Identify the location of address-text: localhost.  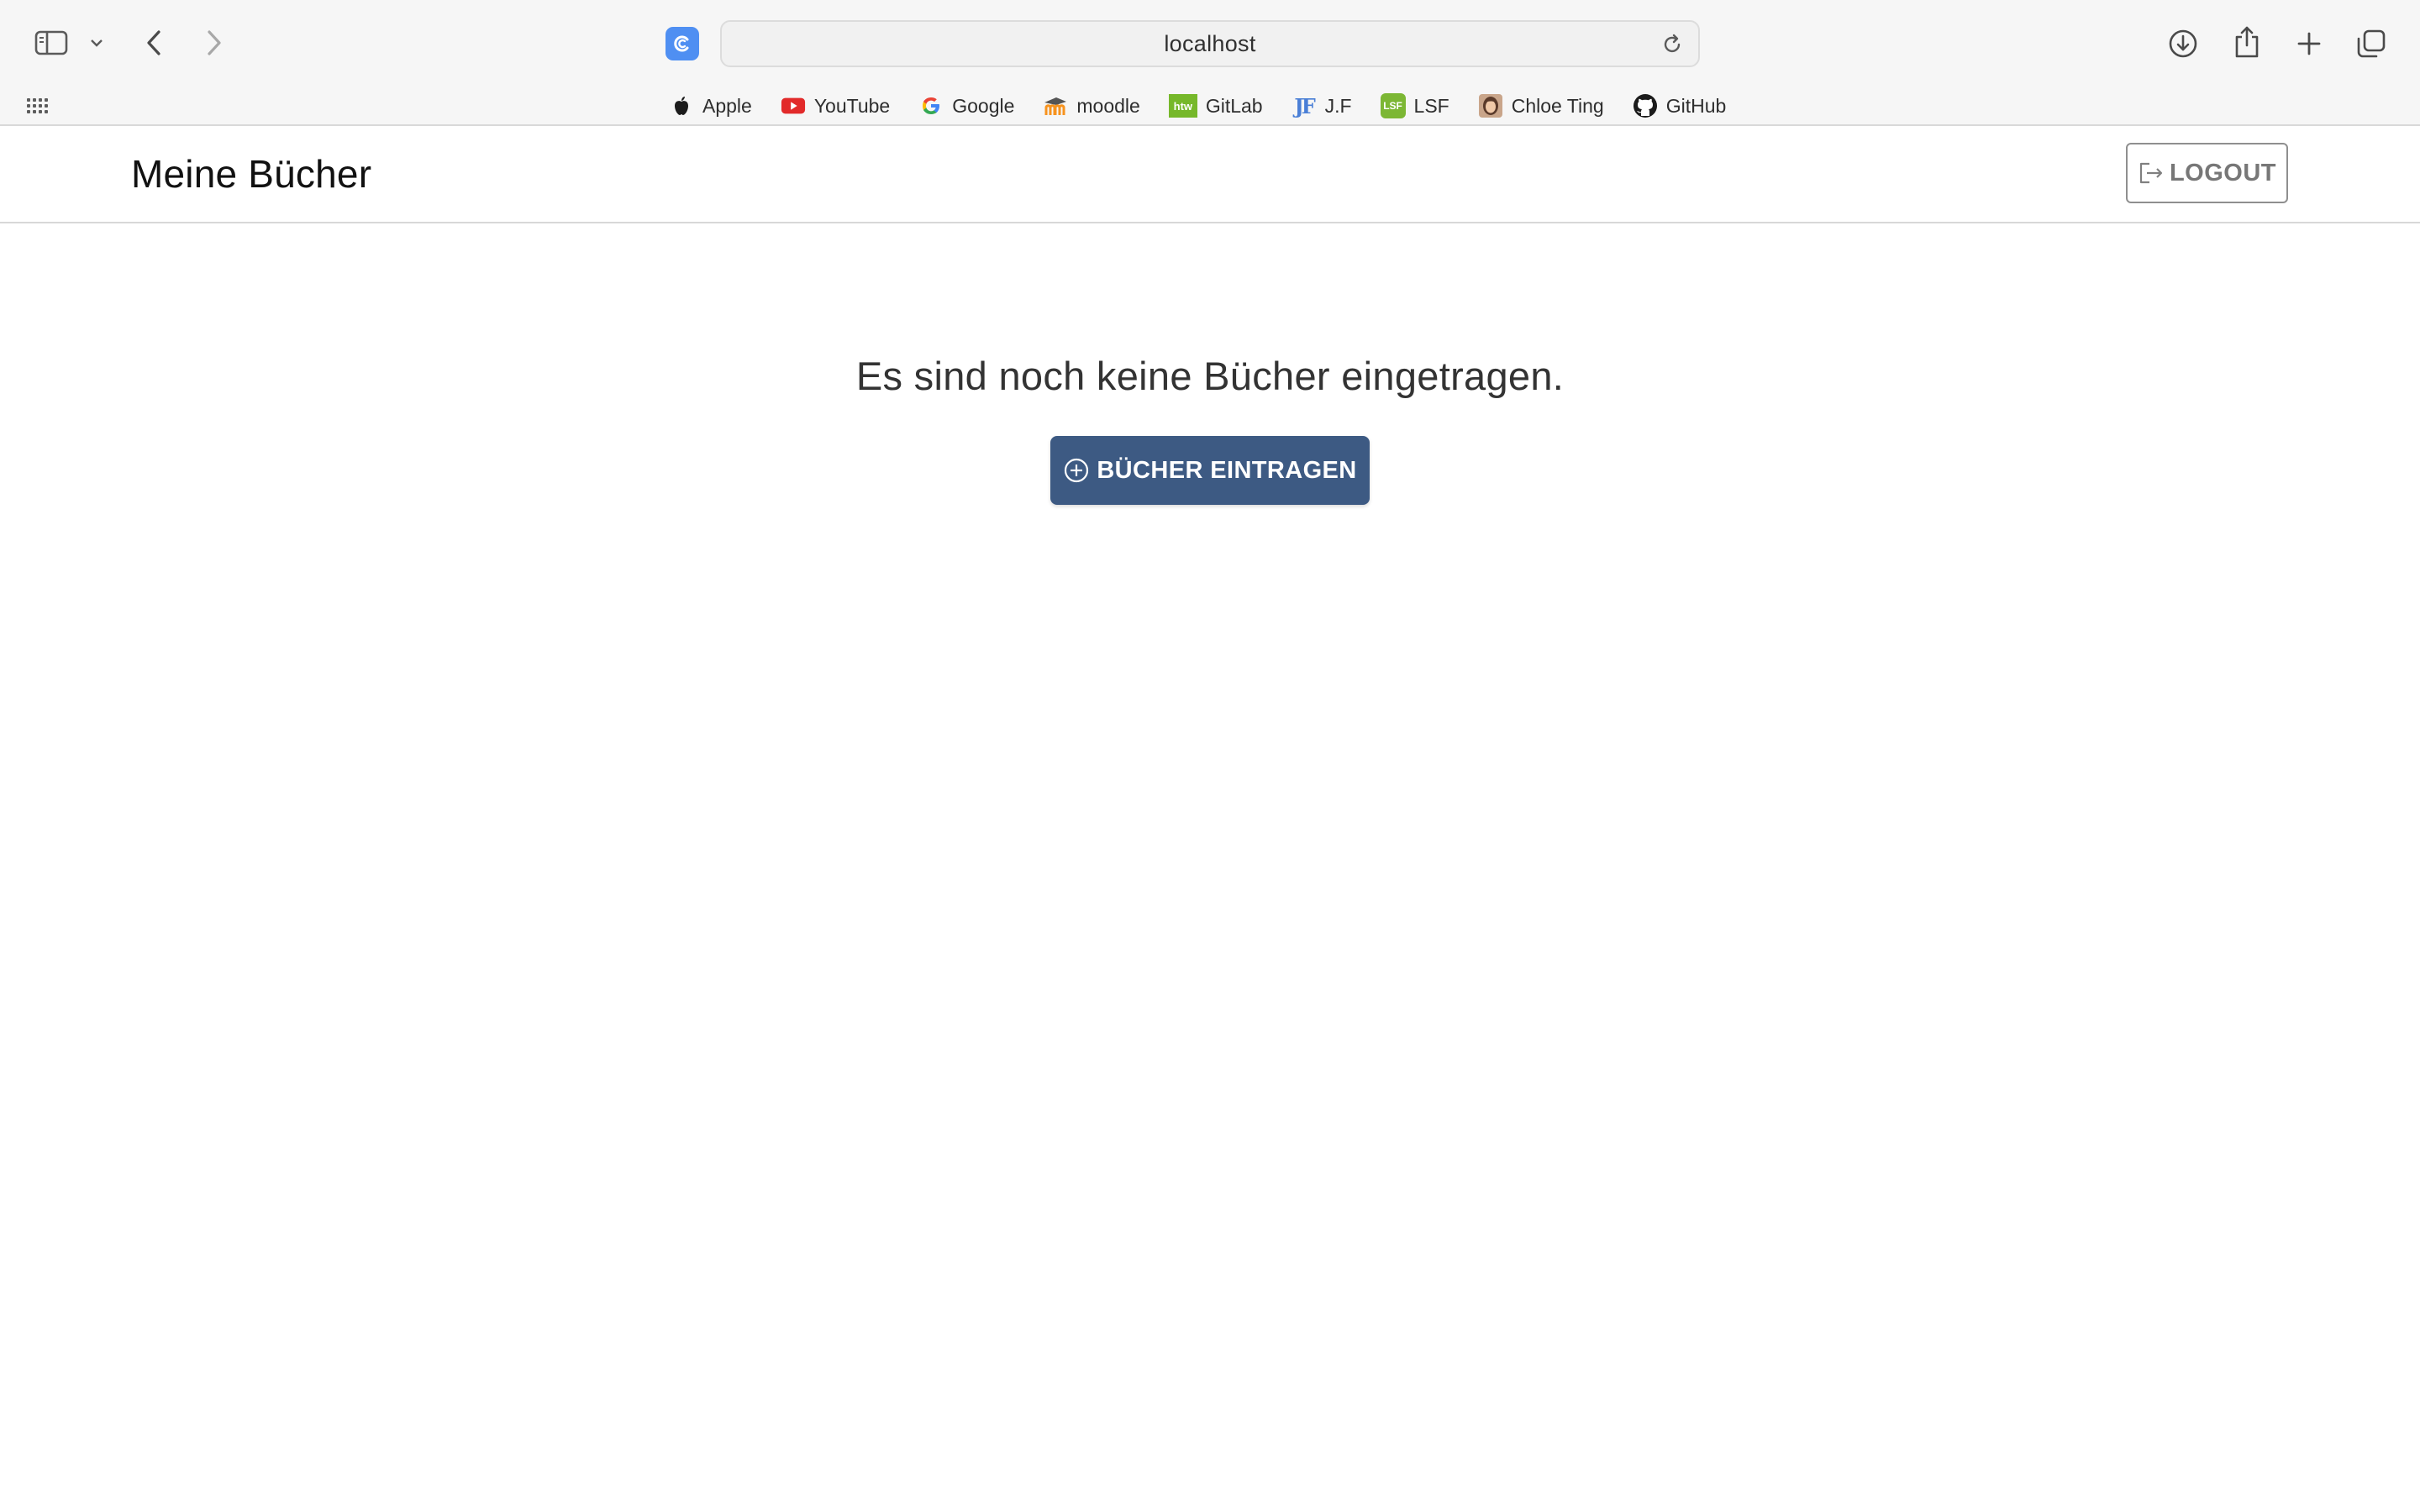
(1210, 43).